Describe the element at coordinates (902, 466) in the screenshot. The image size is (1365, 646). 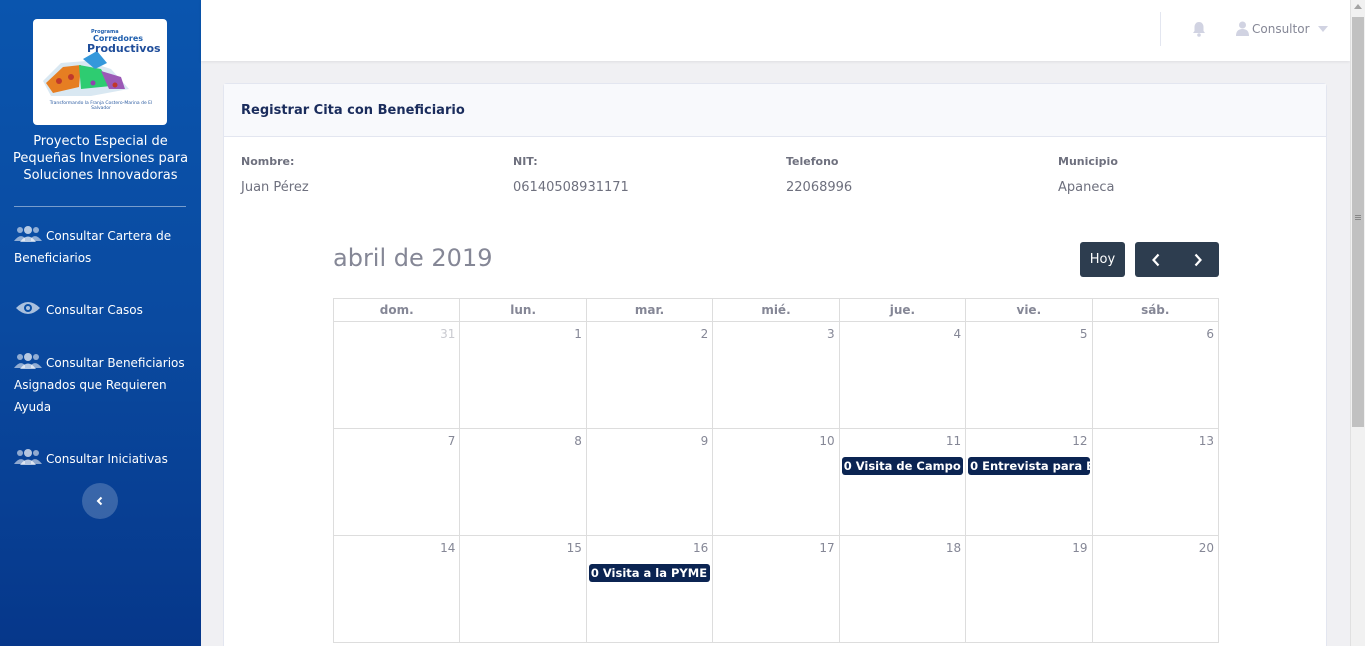
I see `calendar-event: 0 Visita de Campo a Beneficiario` at that location.